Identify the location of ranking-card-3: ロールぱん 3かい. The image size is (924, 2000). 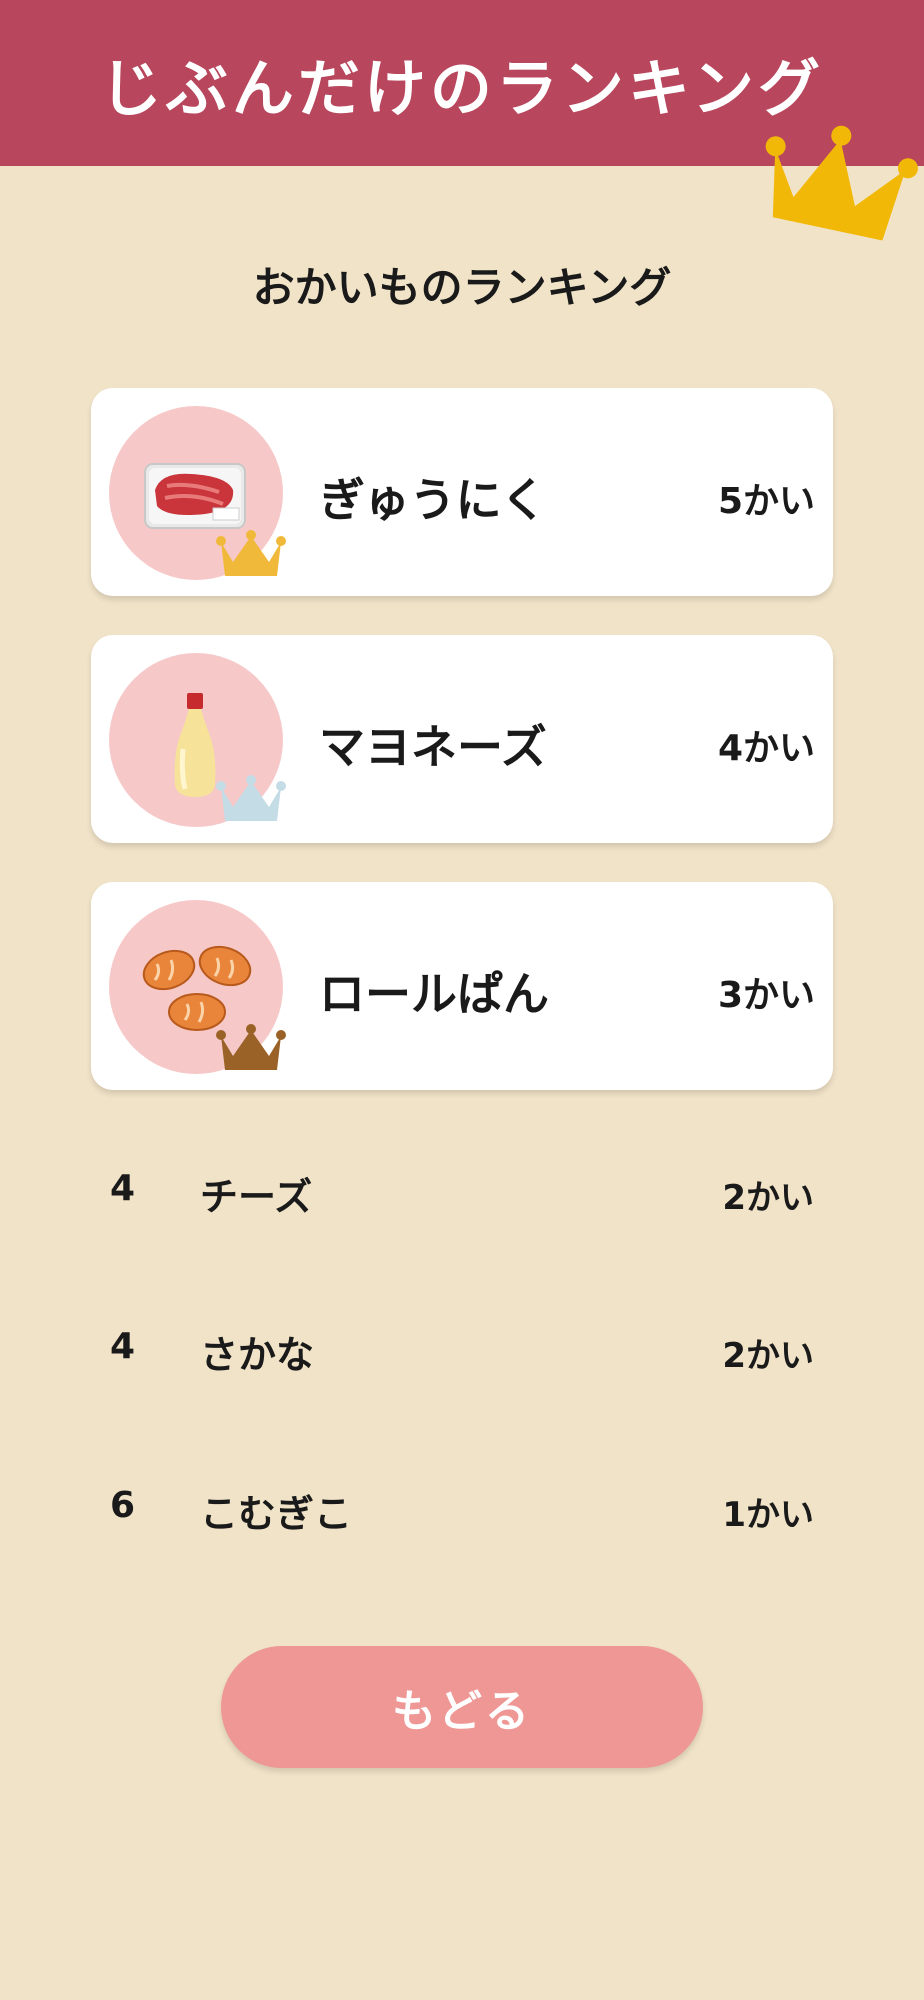
(462, 986).